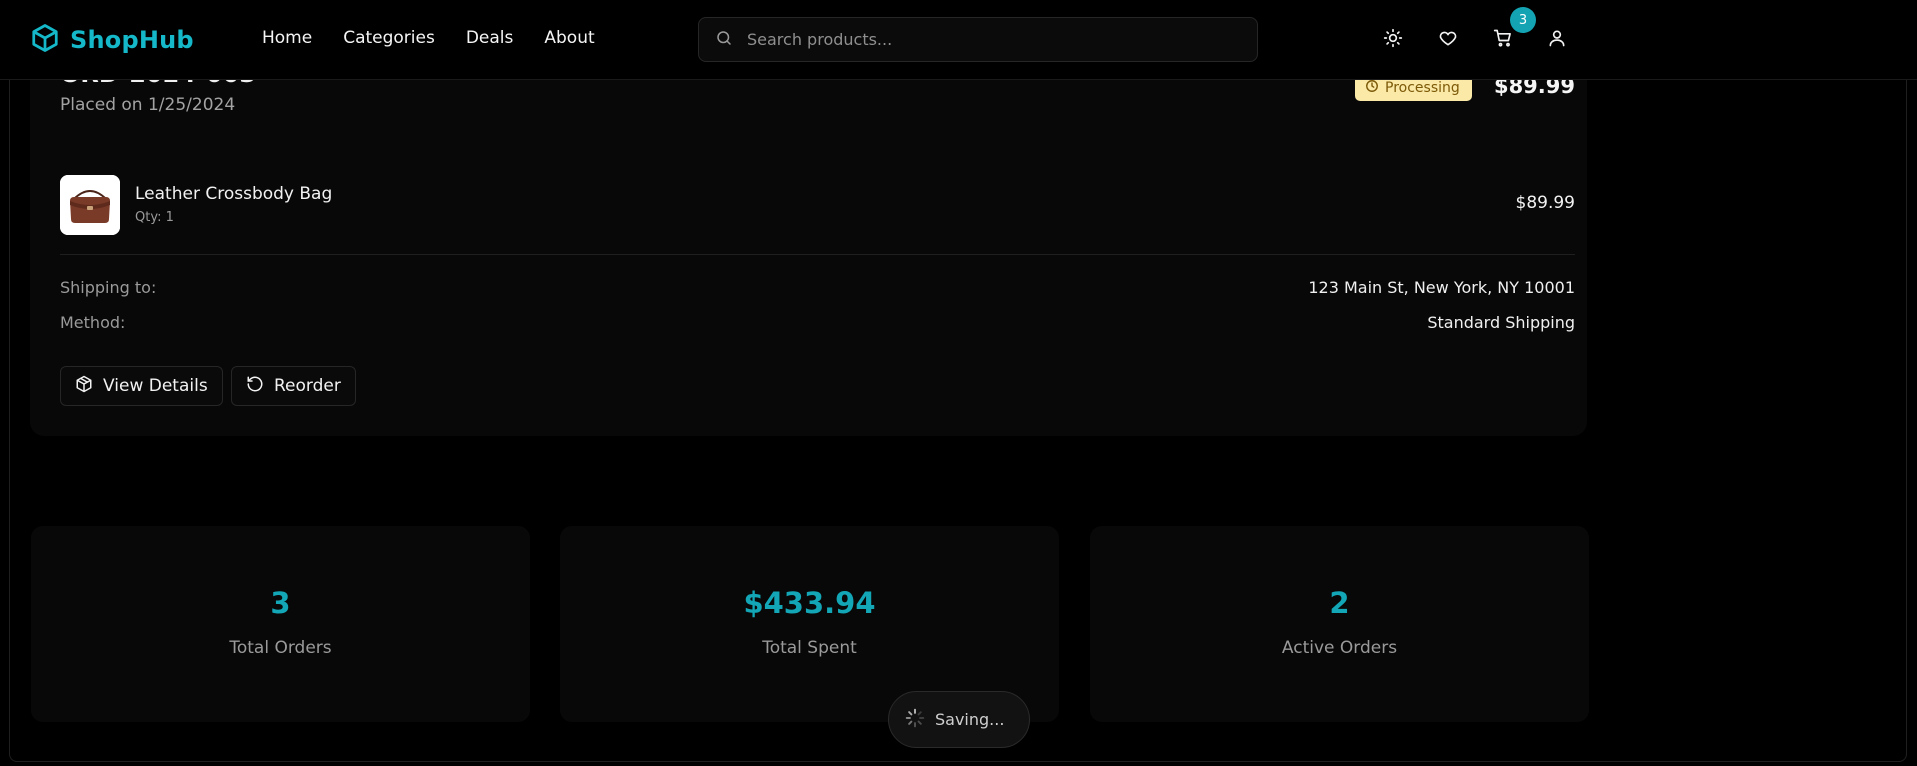 This screenshot has height=766, width=1917. What do you see at coordinates (809, 648) in the screenshot?
I see `stat-label: Total Spent` at bounding box center [809, 648].